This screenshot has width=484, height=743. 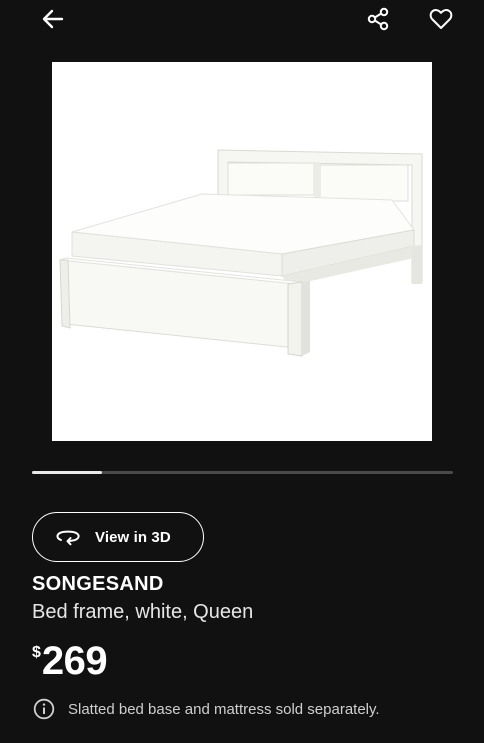 I want to click on heart-outline-icon, so click(x=441, y=19).